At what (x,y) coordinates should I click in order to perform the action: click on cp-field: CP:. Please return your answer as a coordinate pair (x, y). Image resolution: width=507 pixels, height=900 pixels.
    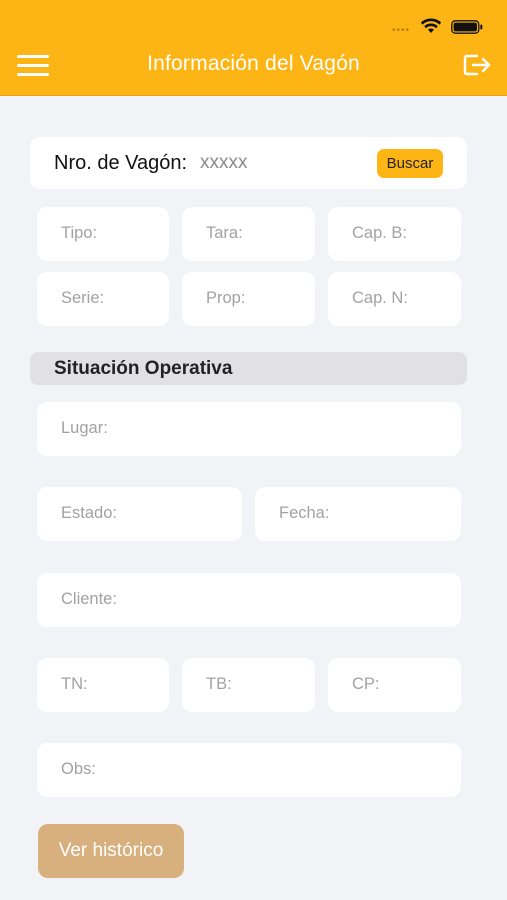
    Looking at the image, I should click on (394, 685).